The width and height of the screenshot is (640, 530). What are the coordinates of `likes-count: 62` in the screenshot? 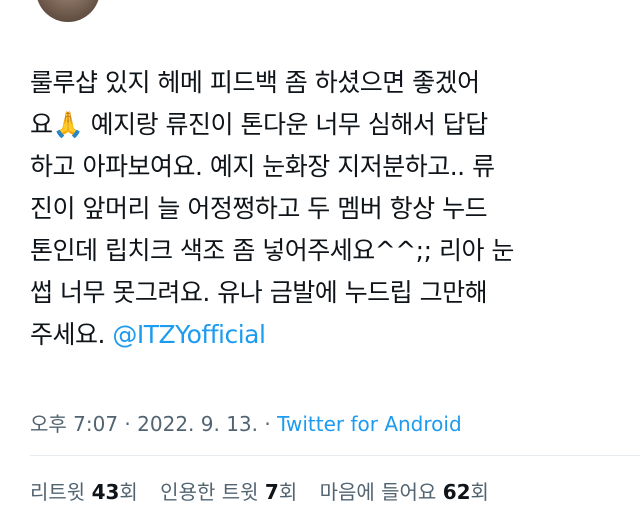 It's located at (456, 492).